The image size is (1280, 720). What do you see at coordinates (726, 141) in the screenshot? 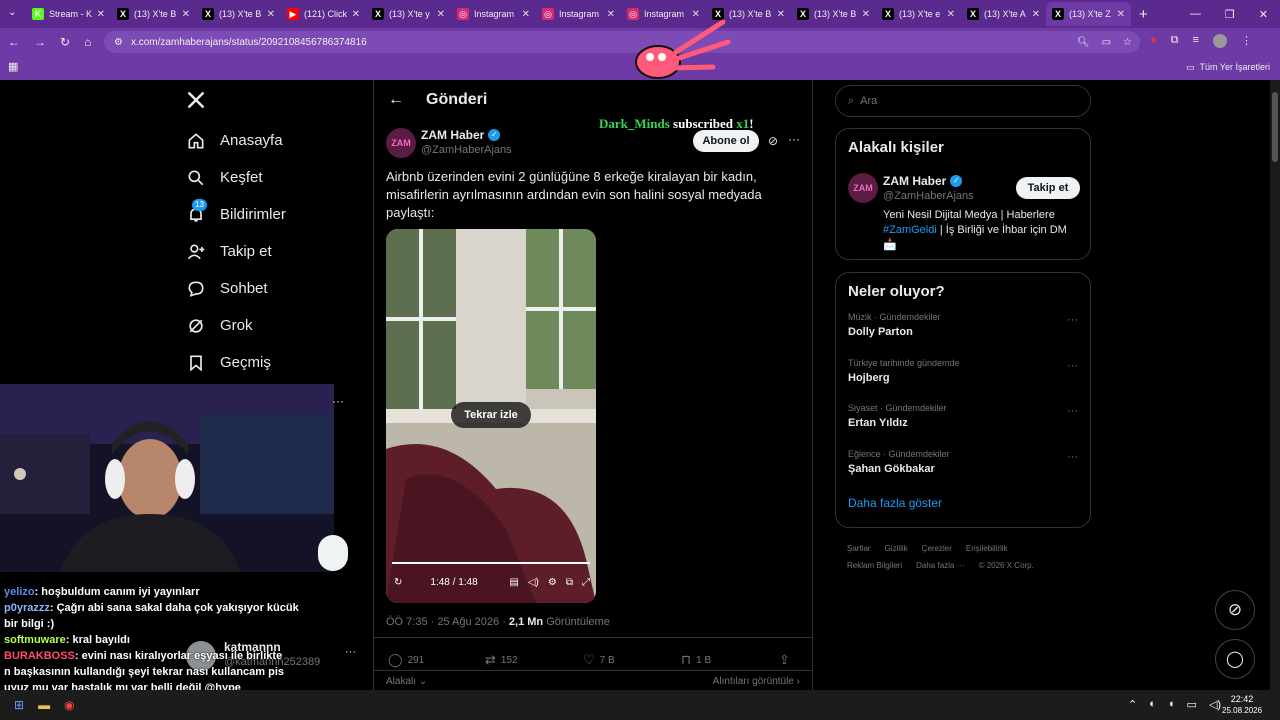
I see `subscribe-button: Abone ol` at bounding box center [726, 141].